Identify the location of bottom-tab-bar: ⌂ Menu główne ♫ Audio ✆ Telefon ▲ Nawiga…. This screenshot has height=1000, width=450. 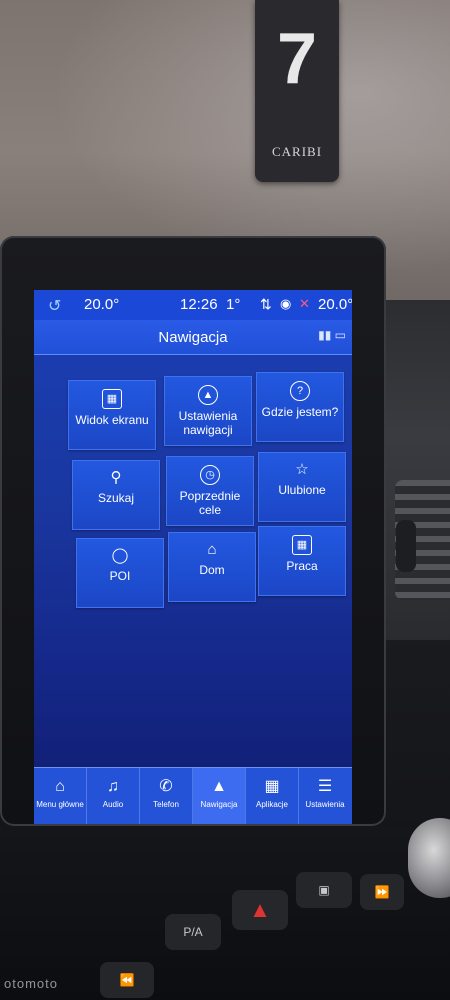
(193, 795).